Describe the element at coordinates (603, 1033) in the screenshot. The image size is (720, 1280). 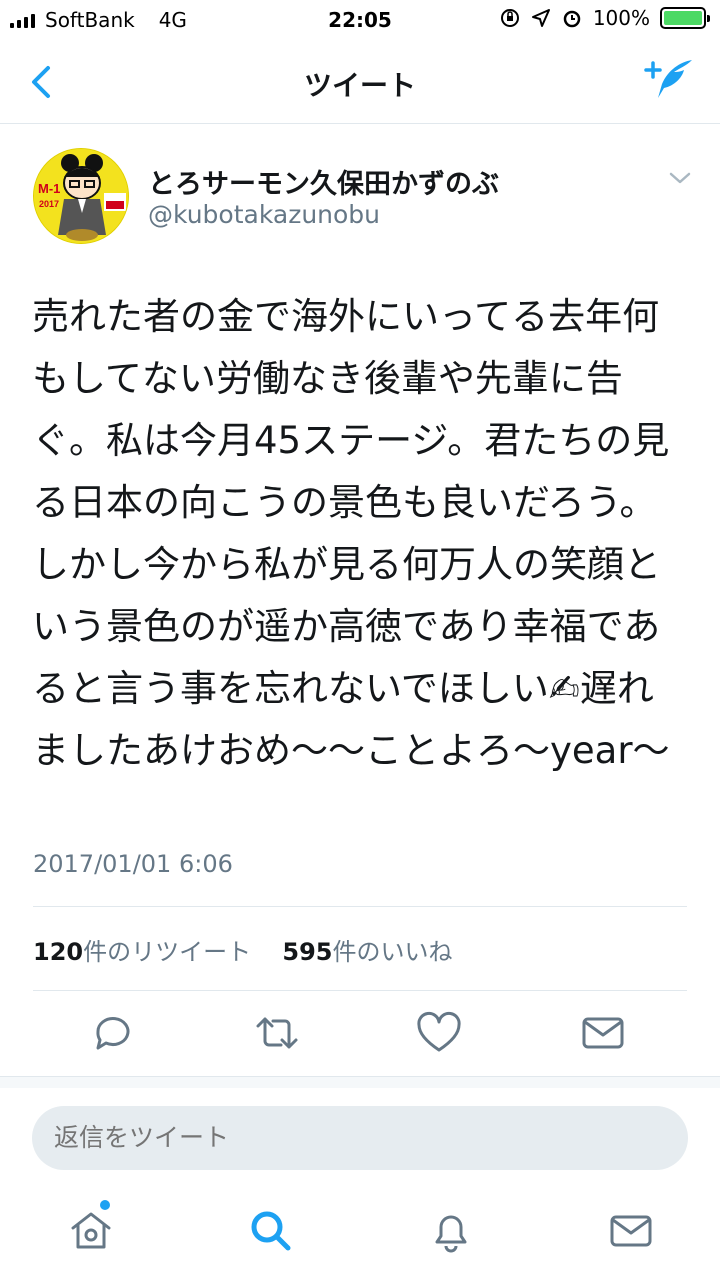
I see `direct-message-icon` at that location.